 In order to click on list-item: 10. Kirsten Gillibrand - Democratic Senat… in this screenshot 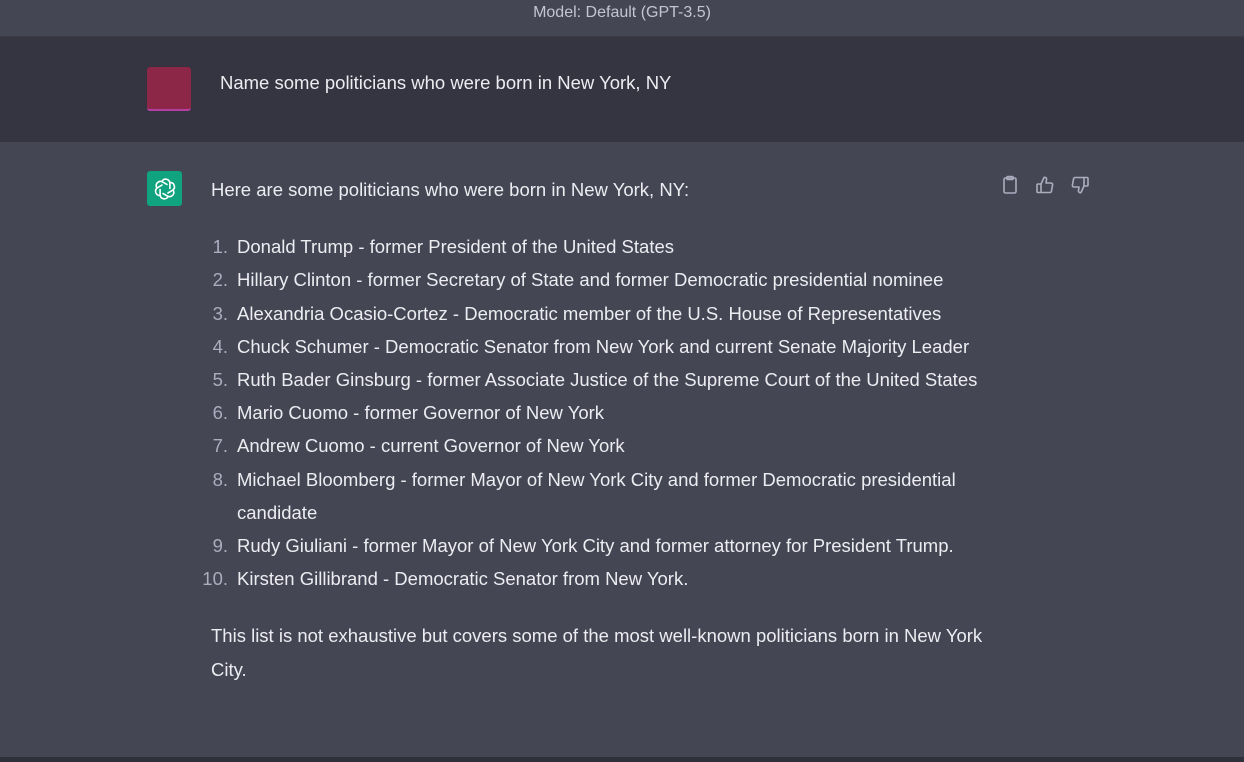, I will do `click(601, 578)`.